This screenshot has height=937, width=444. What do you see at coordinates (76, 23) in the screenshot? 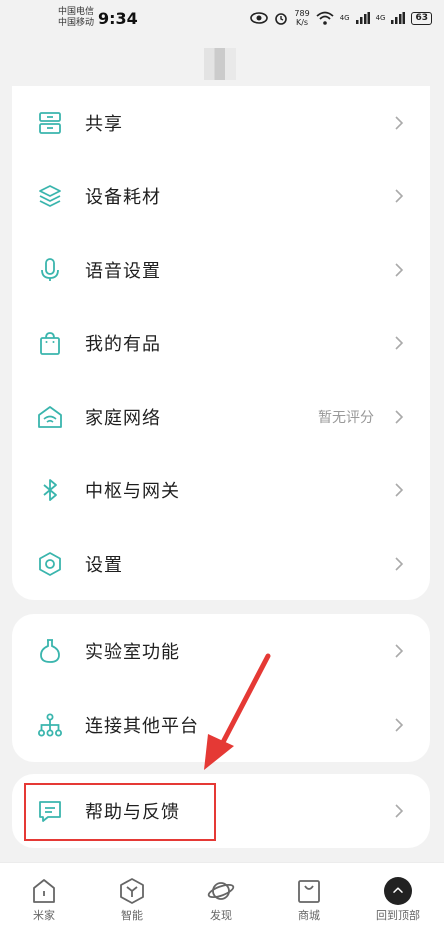
I see `carrier-2: 中国移动` at bounding box center [76, 23].